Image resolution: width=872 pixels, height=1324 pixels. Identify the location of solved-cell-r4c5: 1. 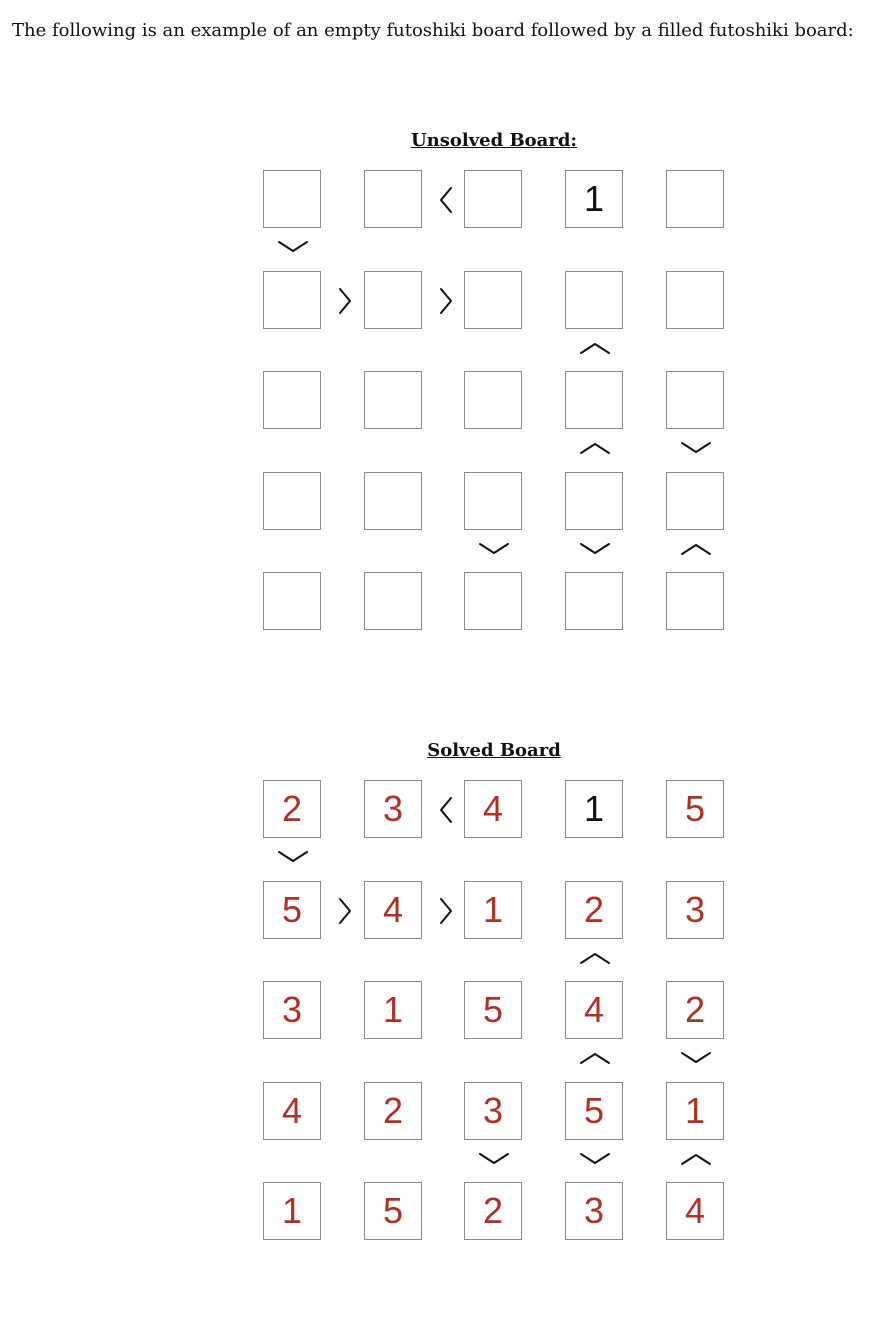
(695, 1110).